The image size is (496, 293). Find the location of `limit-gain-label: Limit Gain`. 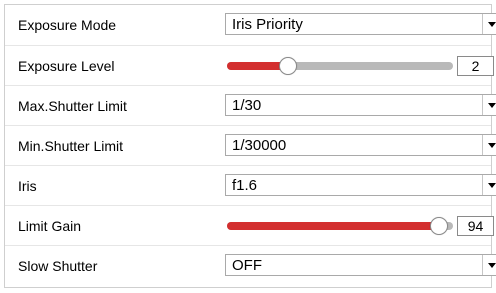

limit-gain-label: Limit Gain is located at coordinates (50, 225).